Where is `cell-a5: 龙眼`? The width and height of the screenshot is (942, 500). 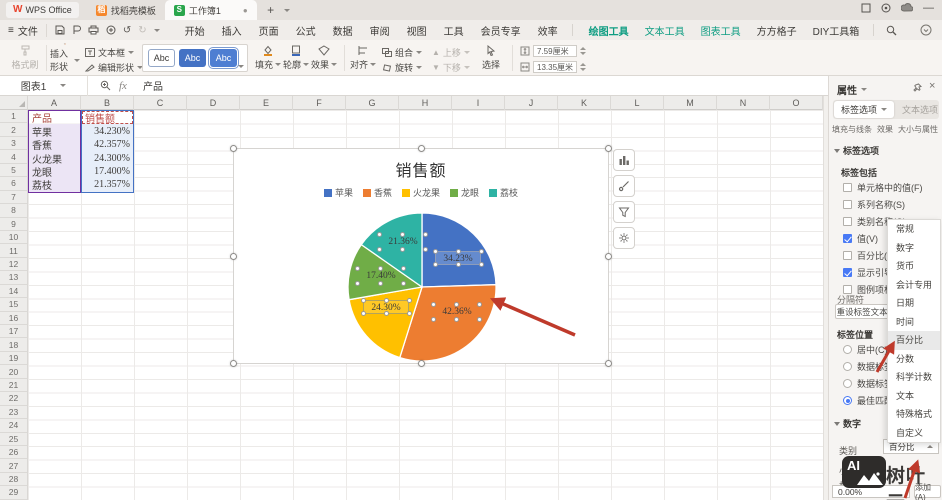 cell-a5: 龙眼 is located at coordinates (54, 171).